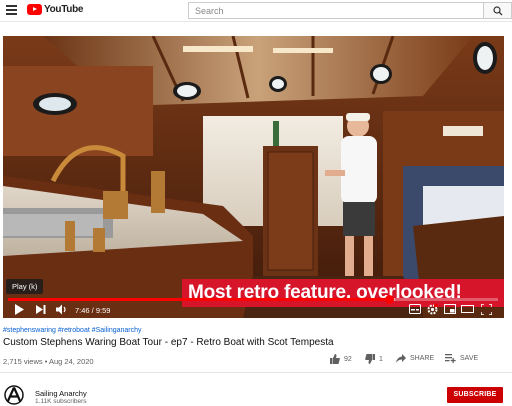  What do you see at coordinates (93, 310) in the screenshot?
I see `time-display: 7:46 / 9:59` at bounding box center [93, 310].